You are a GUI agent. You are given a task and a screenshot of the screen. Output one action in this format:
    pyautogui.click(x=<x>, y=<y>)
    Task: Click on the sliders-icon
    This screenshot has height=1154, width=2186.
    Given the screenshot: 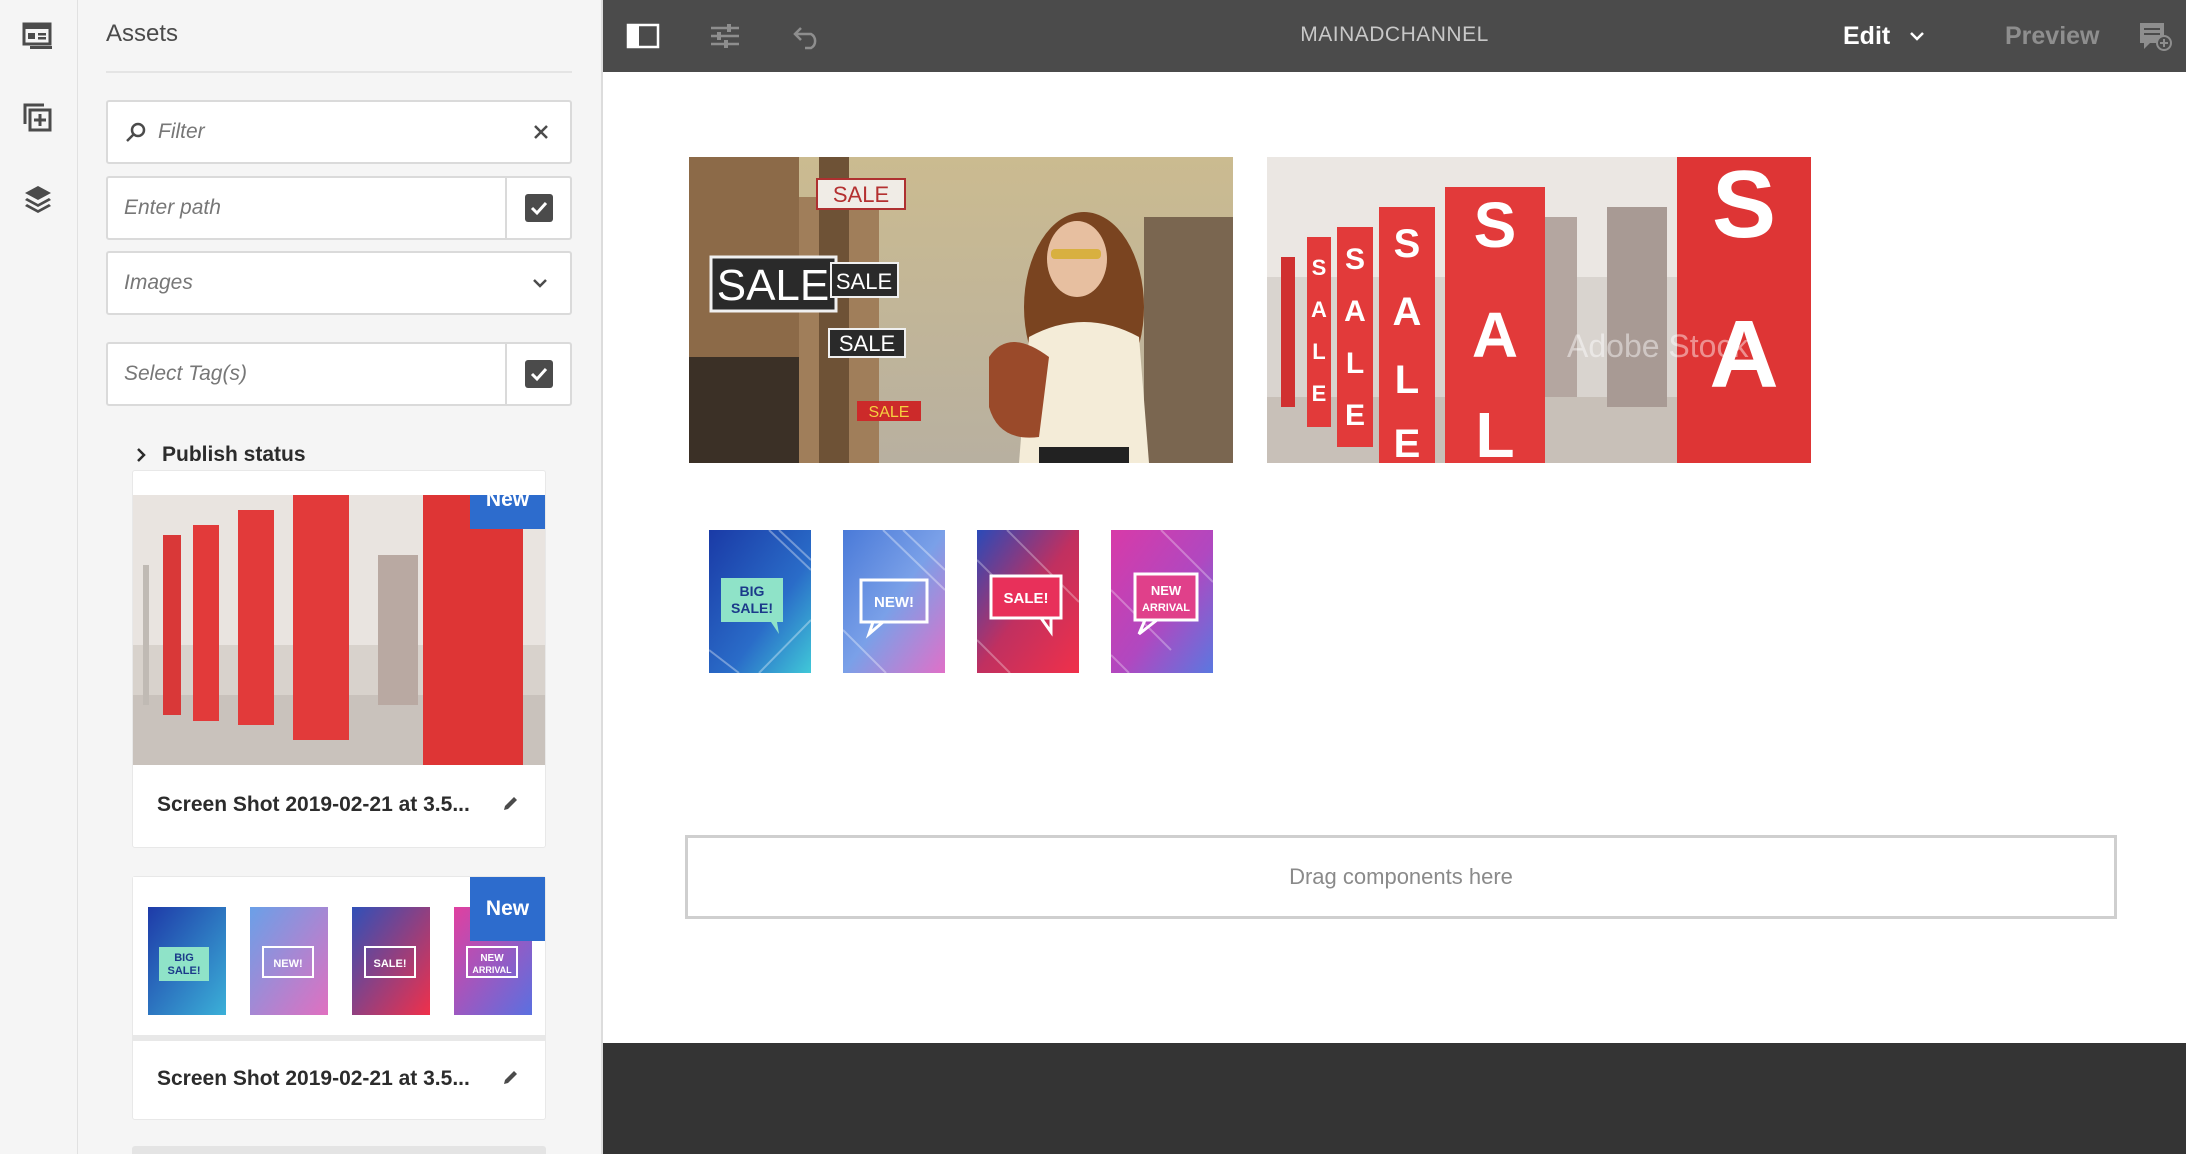 What is the action you would take?
    pyautogui.click(x=725, y=36)
    